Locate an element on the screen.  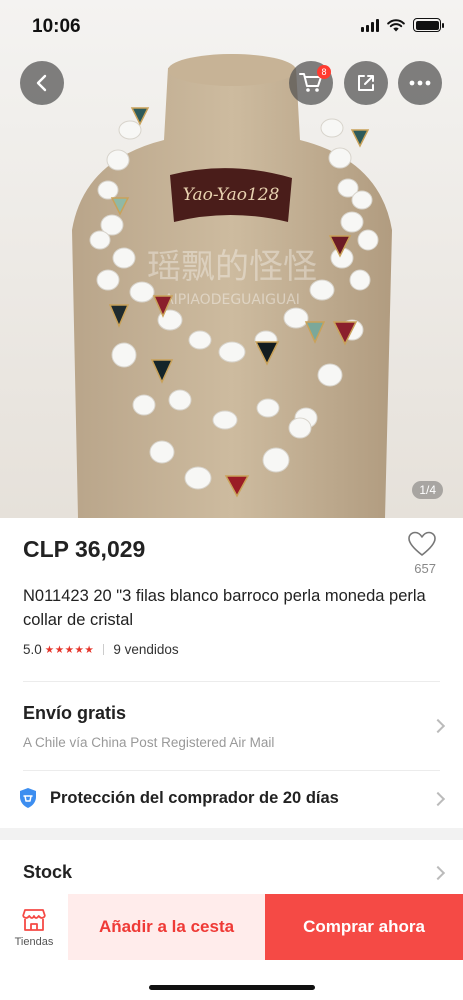
heart-icon is located at coordinates (422, 543).